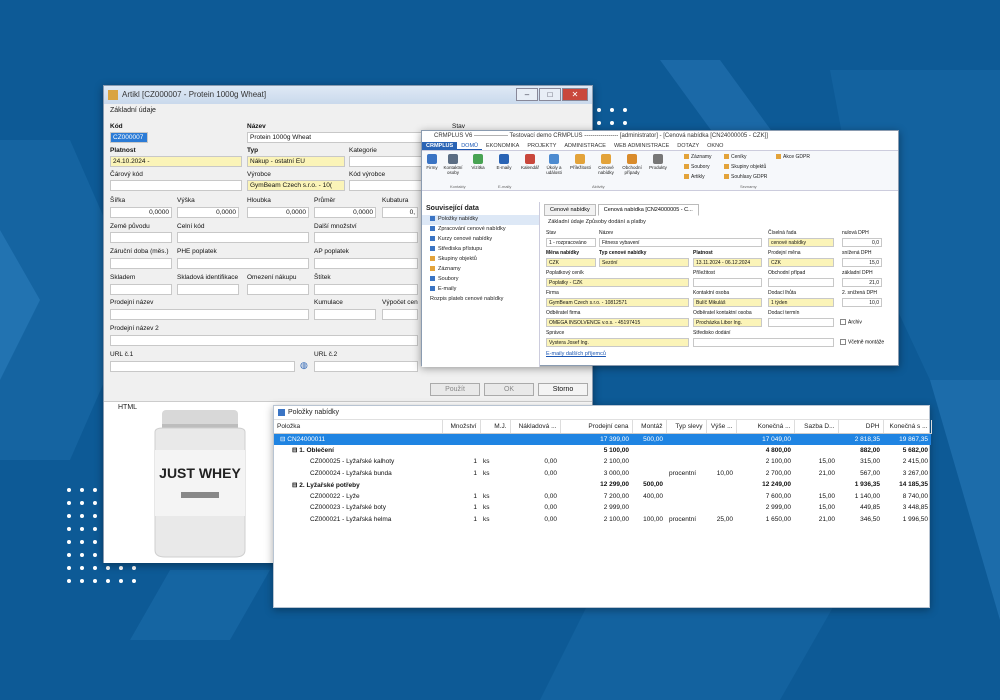 The height and width of the screenshot is (700, 1000). Describe the element at coordinates (727, 322) in the screenshot. I see `odberatel-osoba-field: Procházka Libor Ing.` at that location.